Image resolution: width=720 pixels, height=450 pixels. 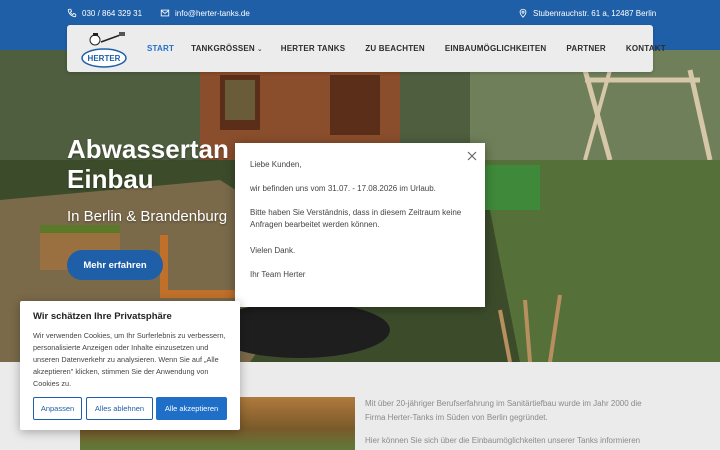 I want to click on address-text: Stubenrauchstr. 61 a, 12487 Berlin, so click(x=595, y=13).